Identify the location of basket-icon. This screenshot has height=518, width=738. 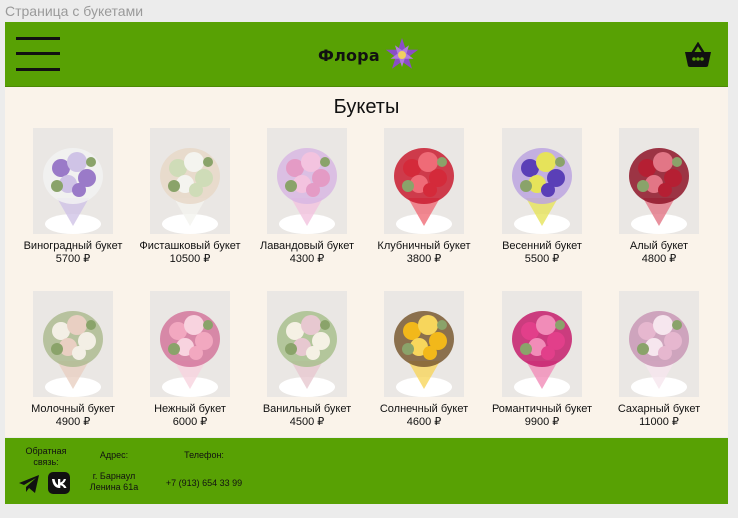
(698, 55).